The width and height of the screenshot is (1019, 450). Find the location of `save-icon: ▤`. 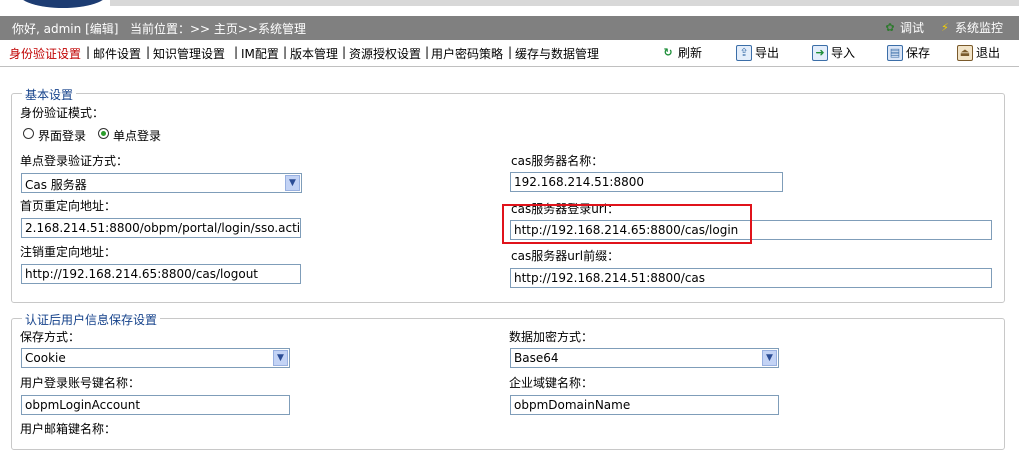

save-icon: ▤ is located at coordinates (895, 52).